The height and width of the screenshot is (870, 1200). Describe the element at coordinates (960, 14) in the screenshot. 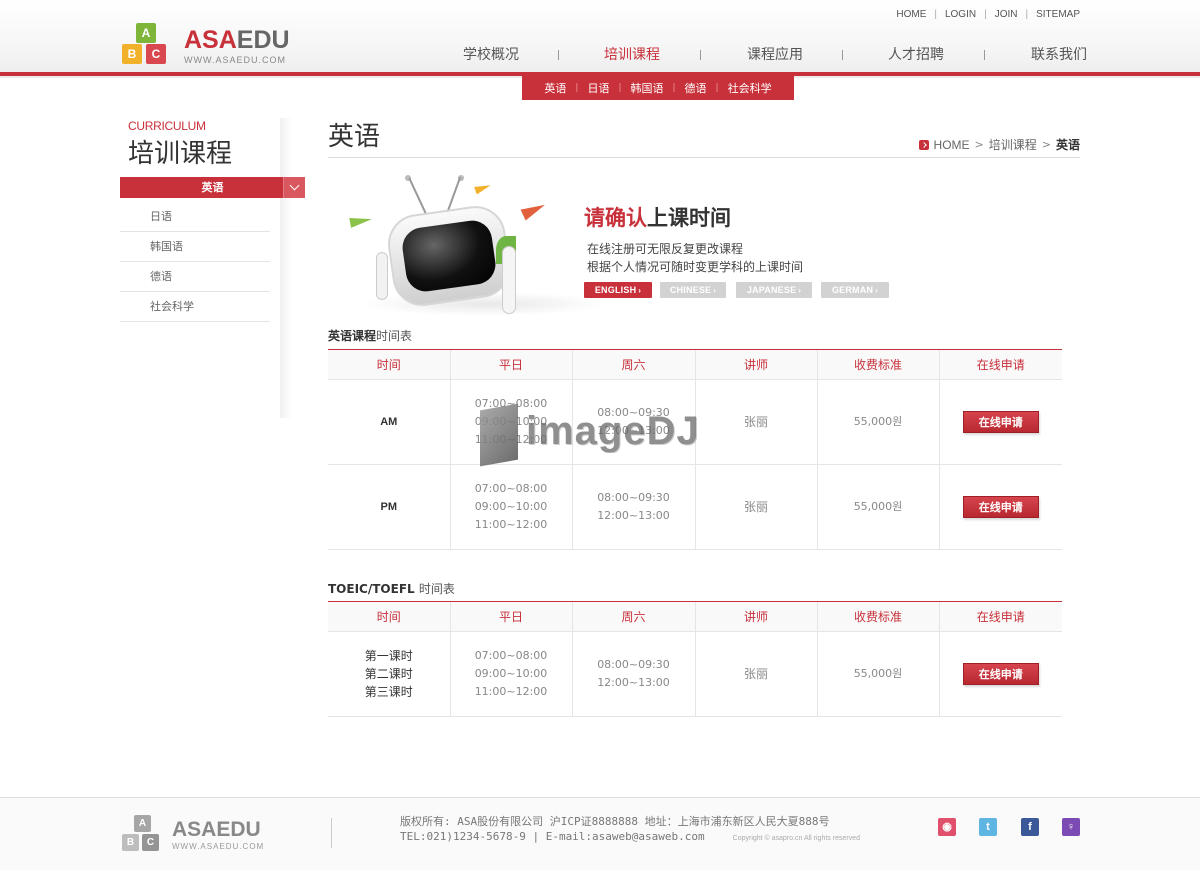

I see `util-login-link: LOGIN` at that location.